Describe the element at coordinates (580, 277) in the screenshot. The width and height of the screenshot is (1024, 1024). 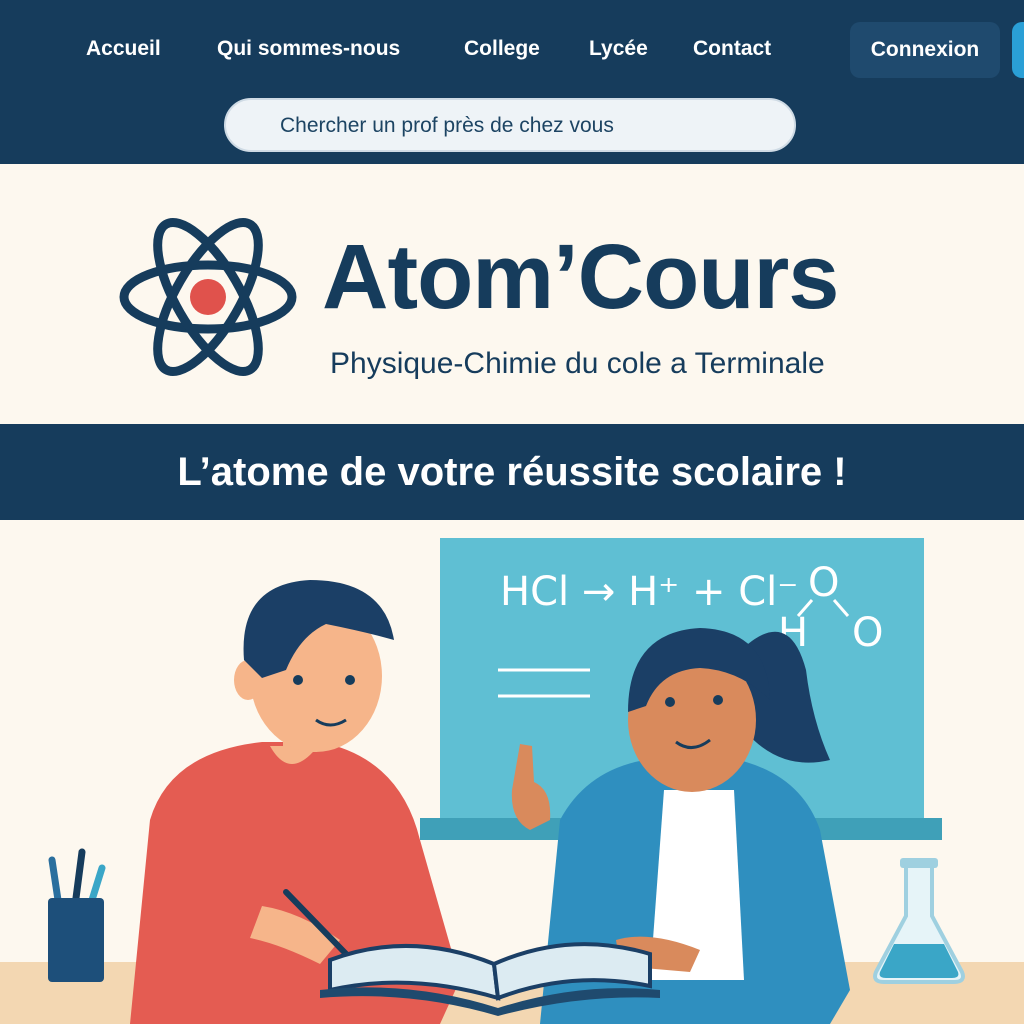
I see `brand-name: Atom’Cours` at that location.